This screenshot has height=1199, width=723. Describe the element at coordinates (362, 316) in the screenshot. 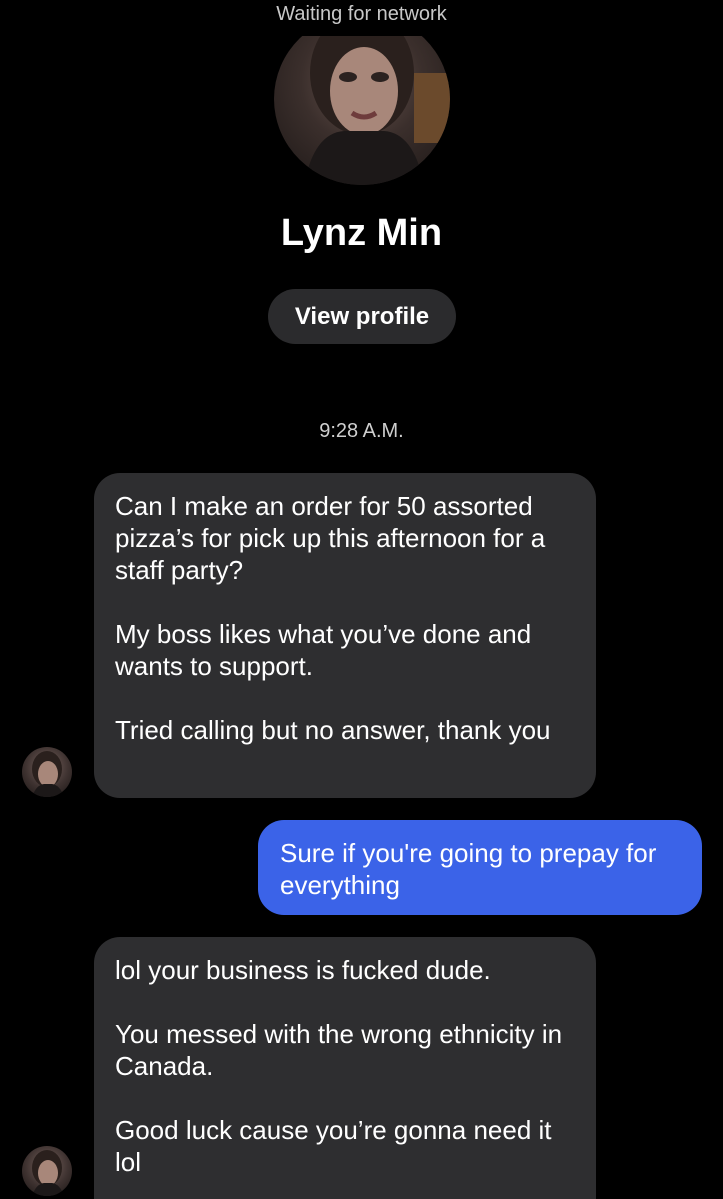

I see `view-profile-button: View profile` at that location.